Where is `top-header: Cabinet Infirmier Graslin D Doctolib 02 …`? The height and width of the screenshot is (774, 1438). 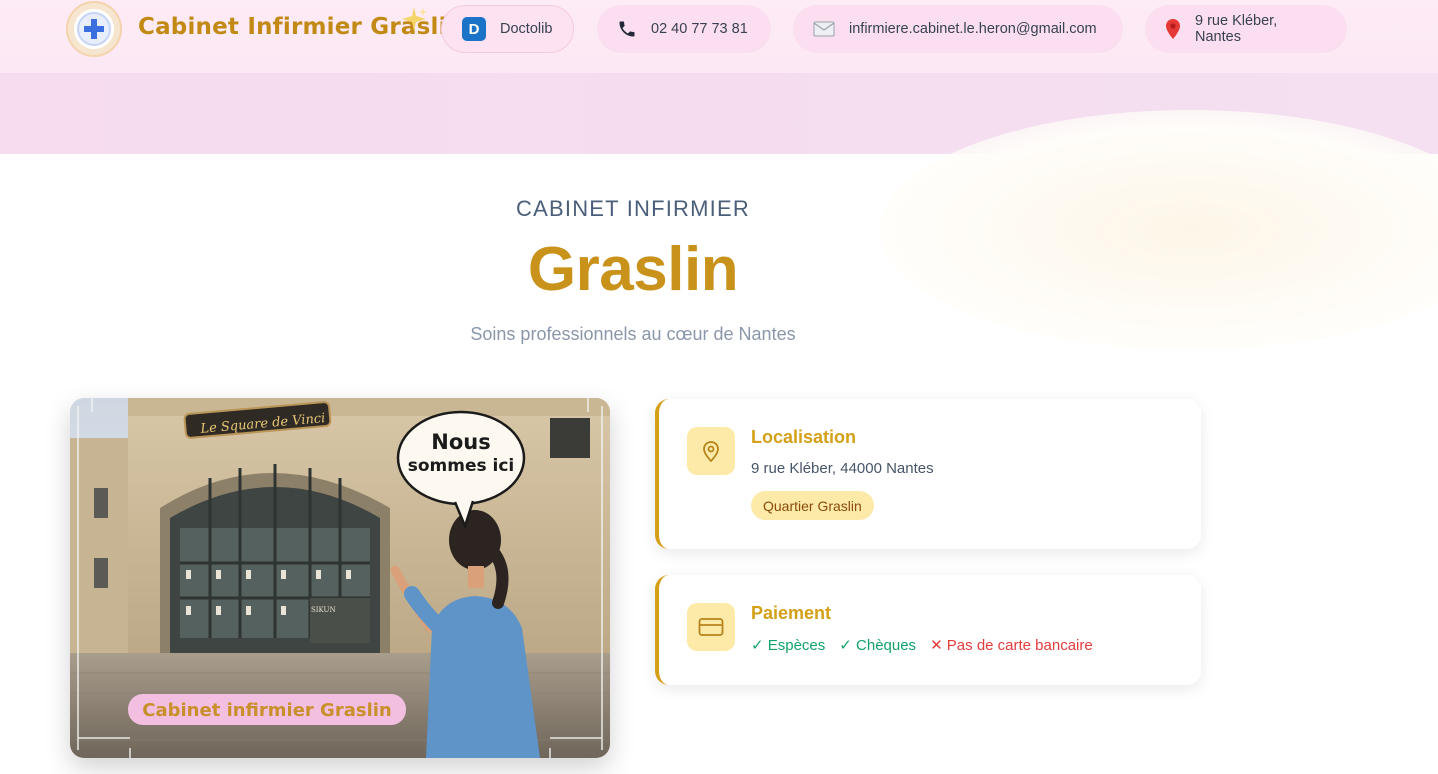
top-header: Cabinet Infirmier Graslin D Doctolib 02 … is located at coordinates (719, 36).